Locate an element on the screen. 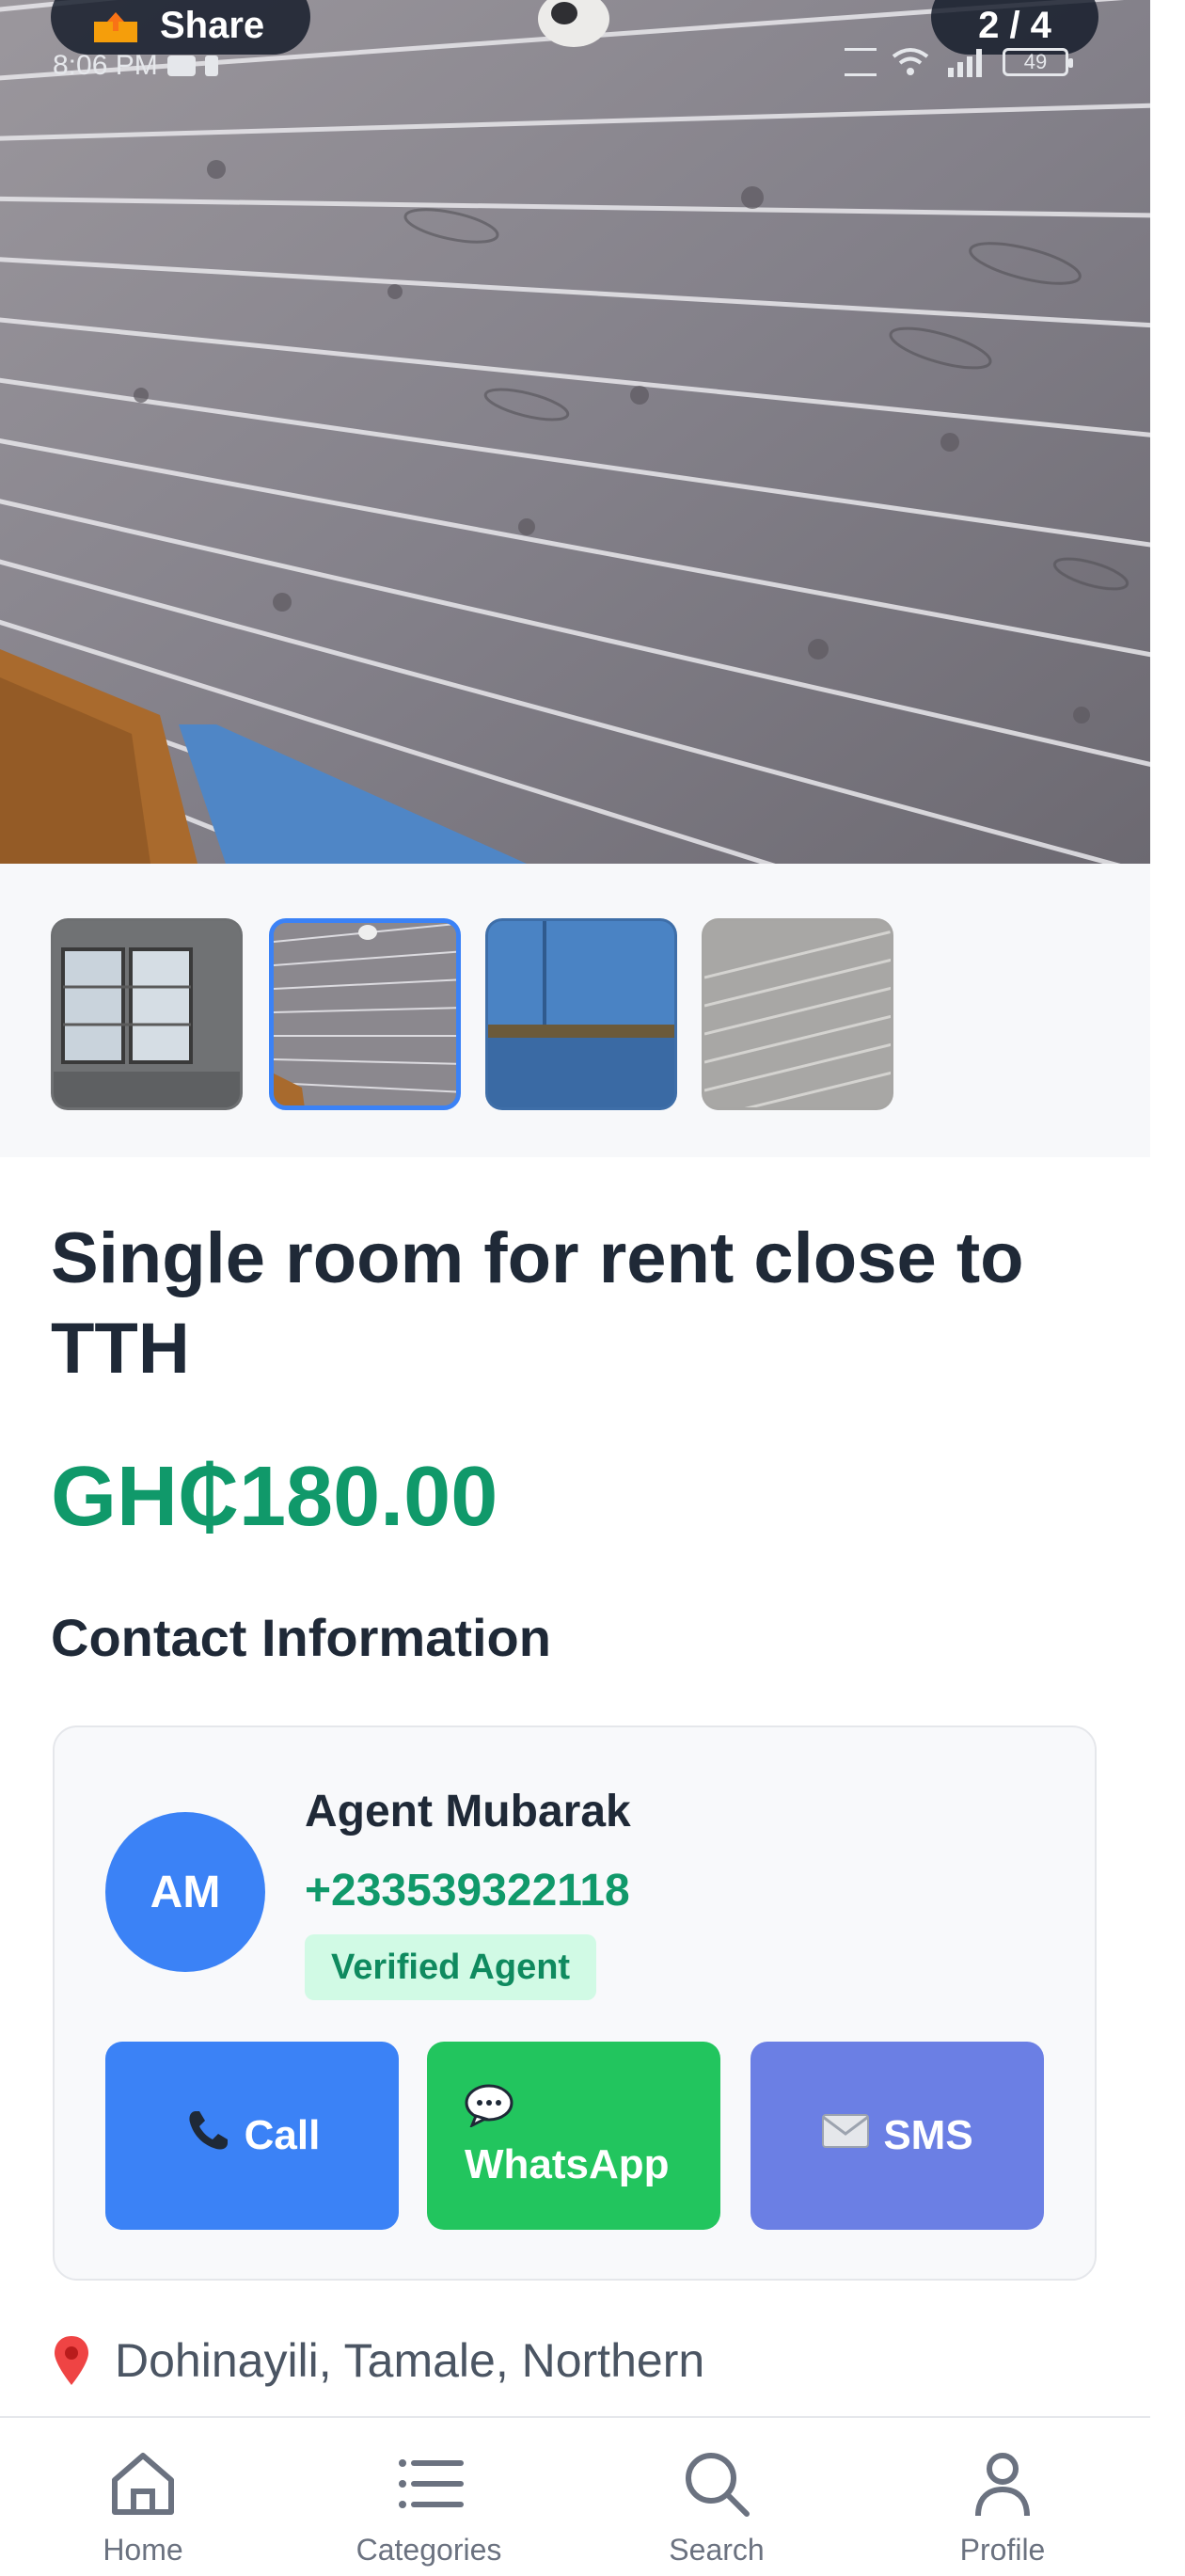 This screenshot has width=1185, height=2576. person-icon is located at coordinates (1002, 2485).